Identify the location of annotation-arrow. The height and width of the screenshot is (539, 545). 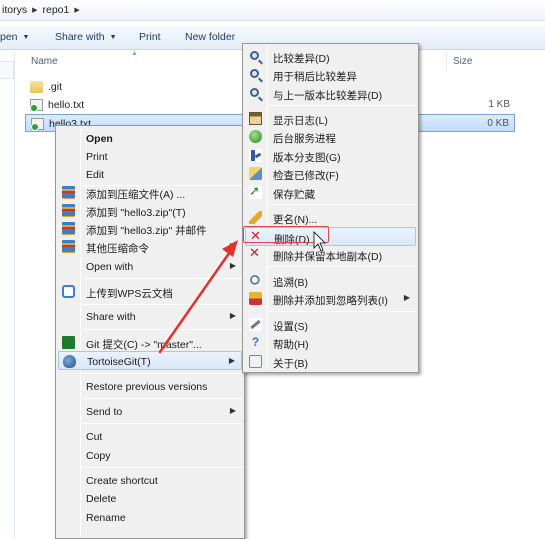
(242, 292).